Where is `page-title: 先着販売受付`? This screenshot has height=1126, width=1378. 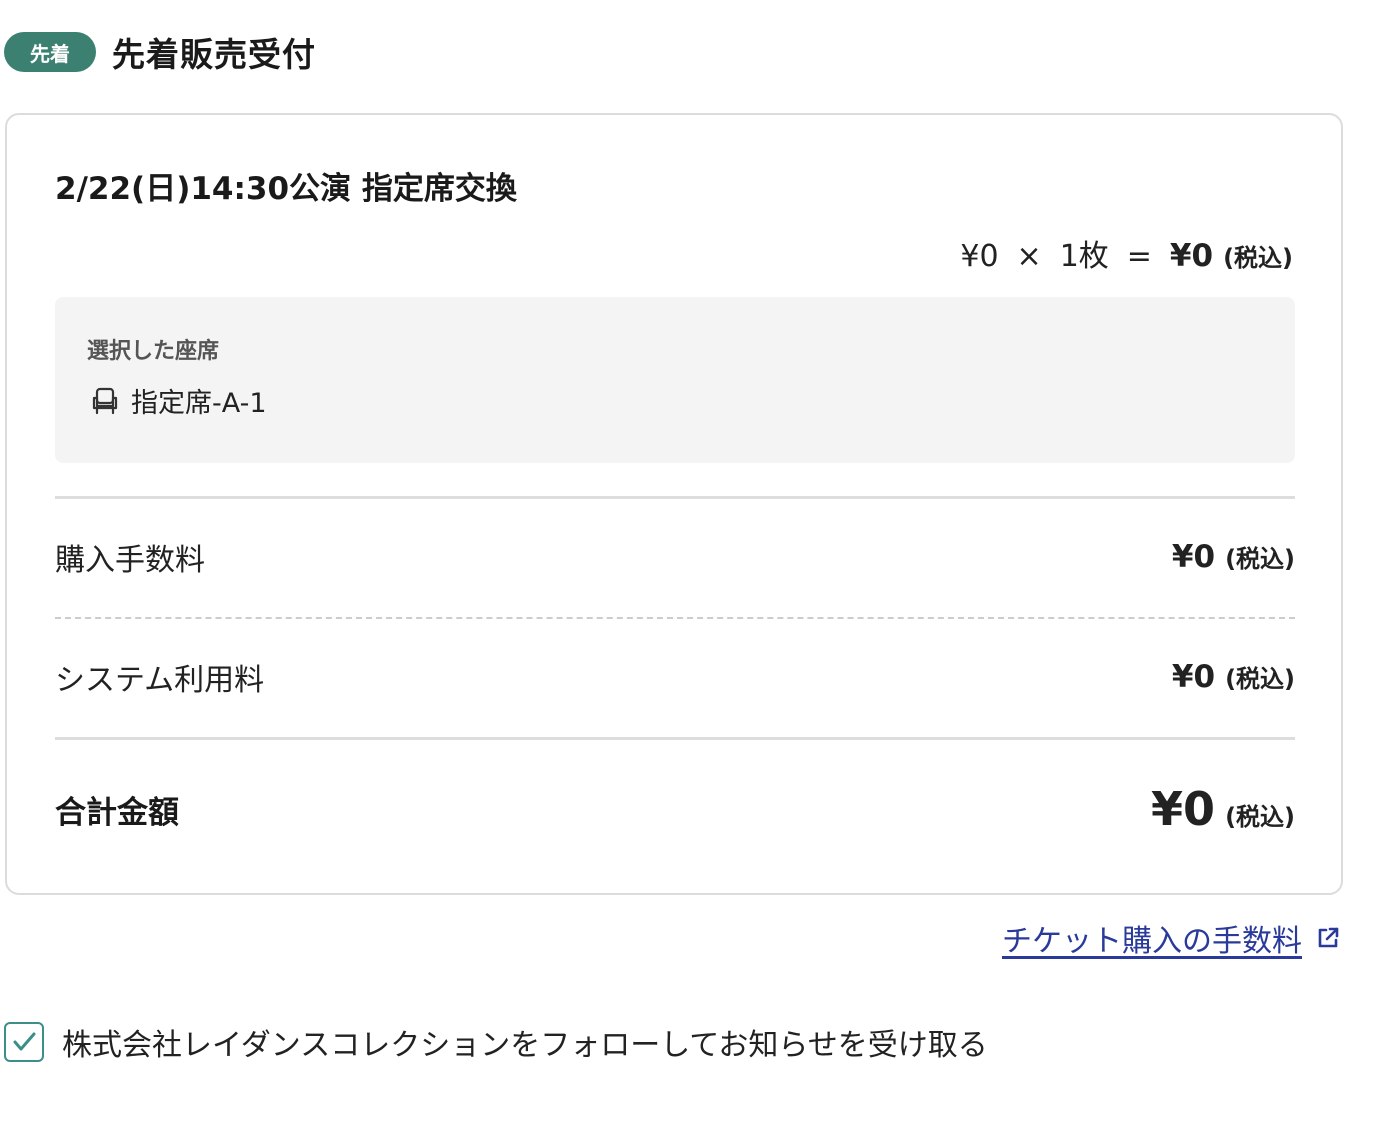
page-title: 先着販売受付 is located at coordinates (214, 54).